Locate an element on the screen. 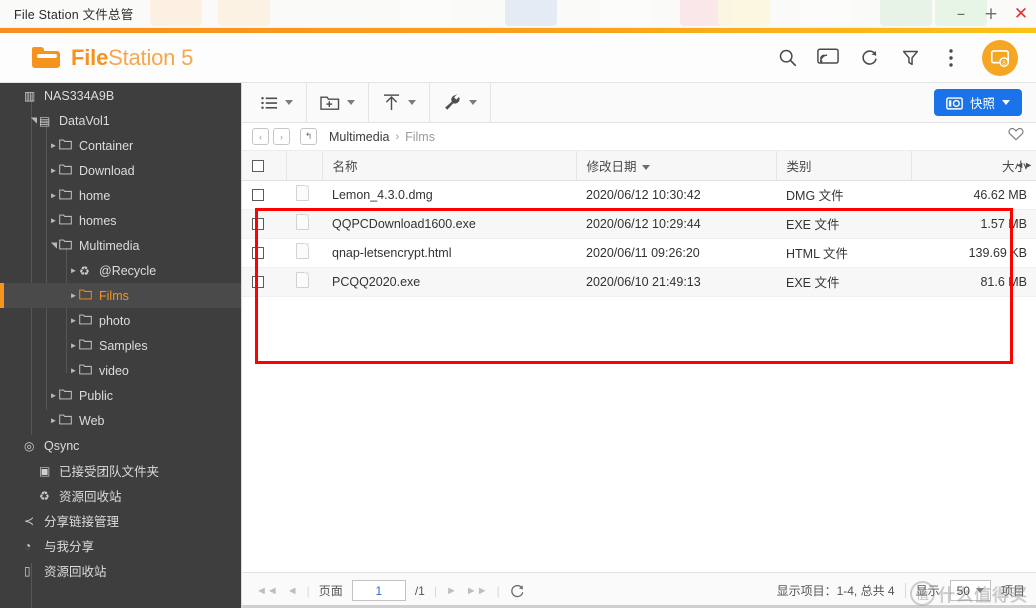  sidebar-item-multimedia: ◢ Multimedia is located at coordinates (120, 245).